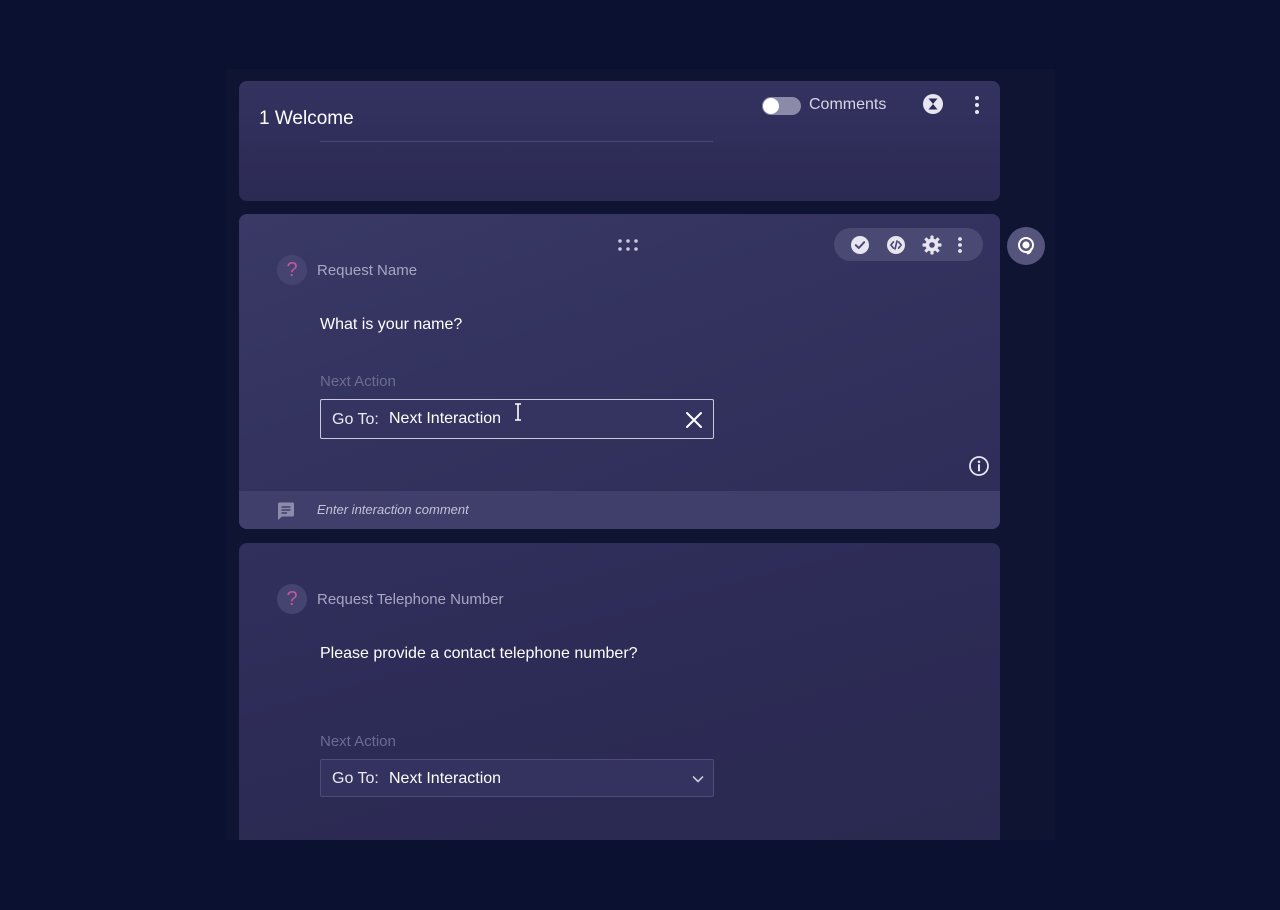 The height and width of the screenshot is (910, 1280). I want to click on header-divider, so click(516, 141).